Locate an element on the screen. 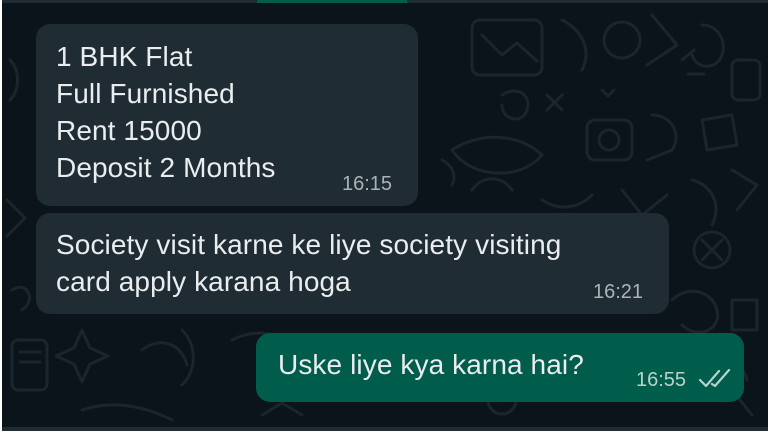  message-line: Uske liye kya karna hai? is located at coordinates (431, 364).